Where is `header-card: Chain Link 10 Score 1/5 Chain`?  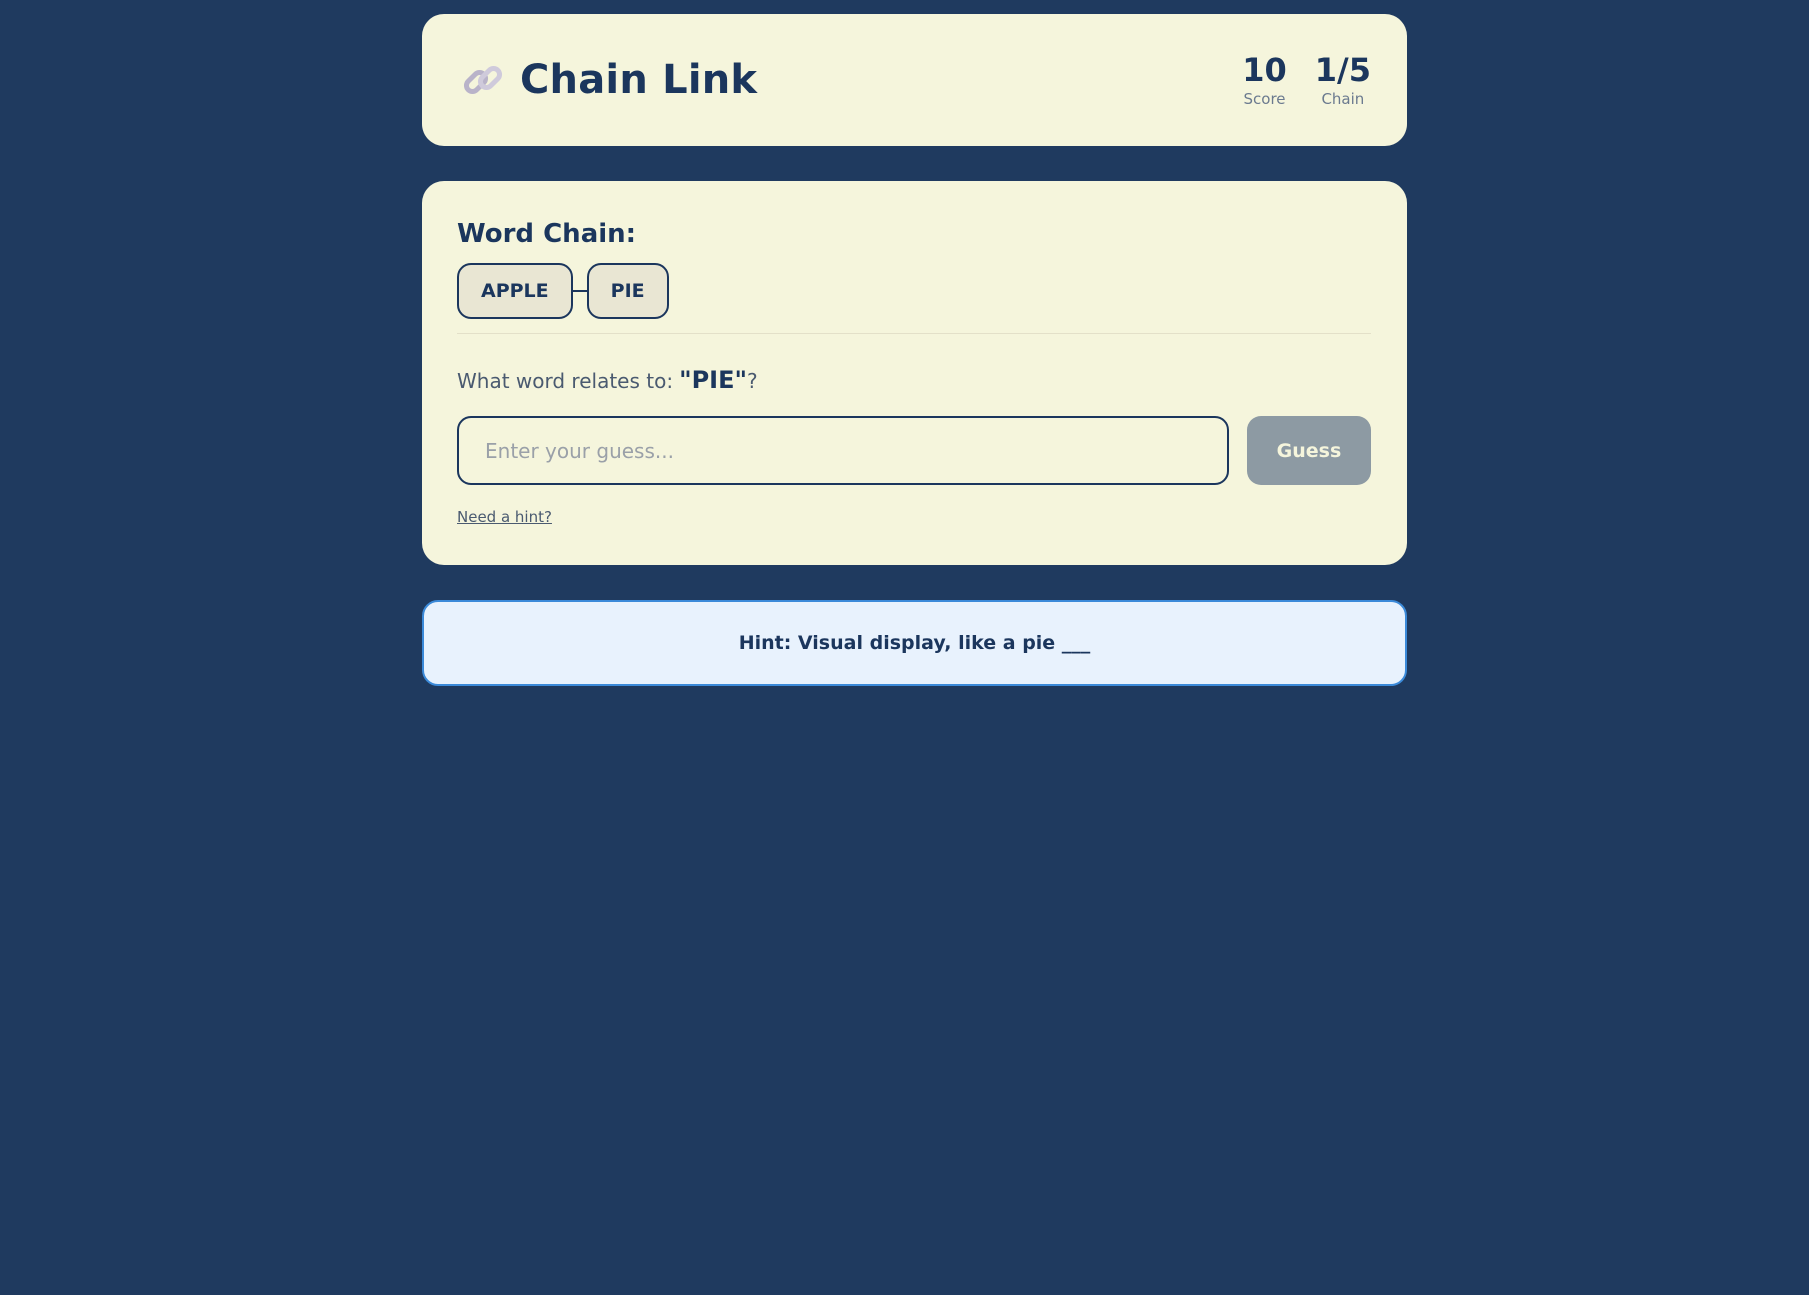 header-card: Chain Link 10 Score 1/5 Chain is located at coordinates (914, 80).